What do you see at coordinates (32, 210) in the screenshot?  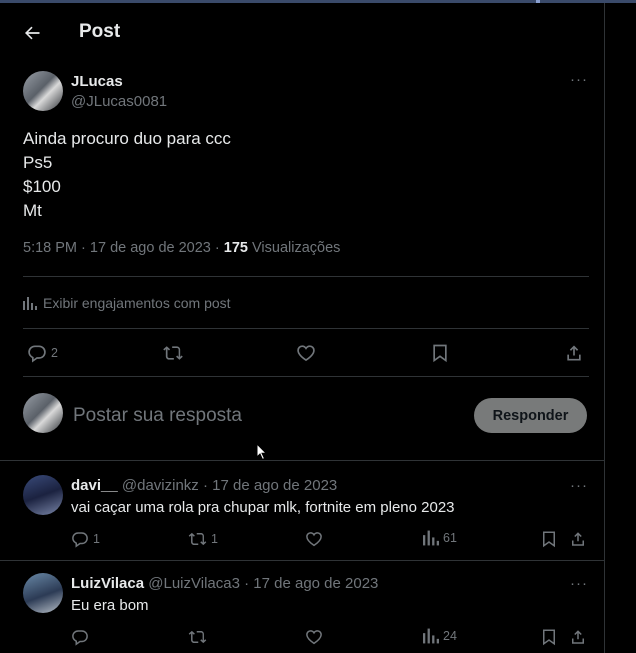 I see `post-text-line: Mt` at bounding box center [32, 210].